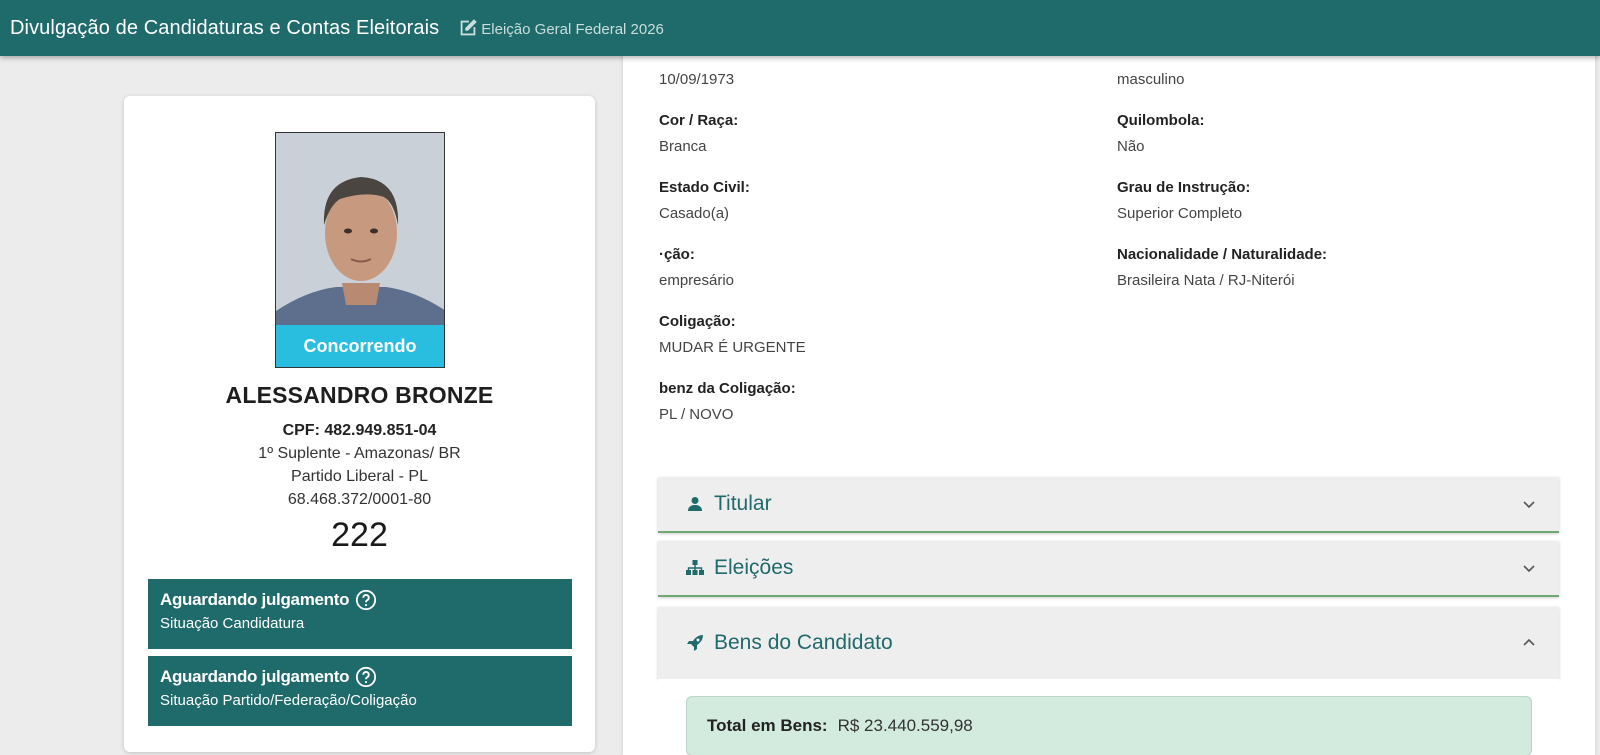 The image size is (1600, 755). I want to click on party-situation-title: Aguardando julgamento, so click(255, 676).